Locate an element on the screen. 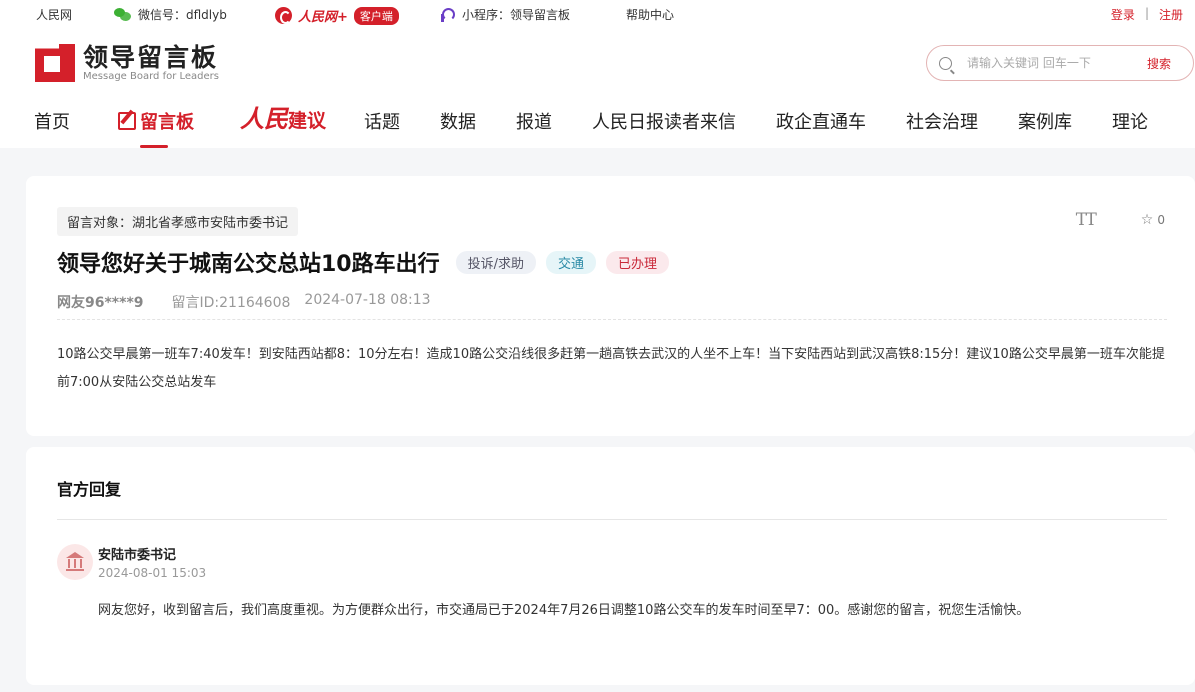 The image size is (1195, 692). site-logo: 领导留言板 Message Board for Leaders is located at coordinates (127, 63).